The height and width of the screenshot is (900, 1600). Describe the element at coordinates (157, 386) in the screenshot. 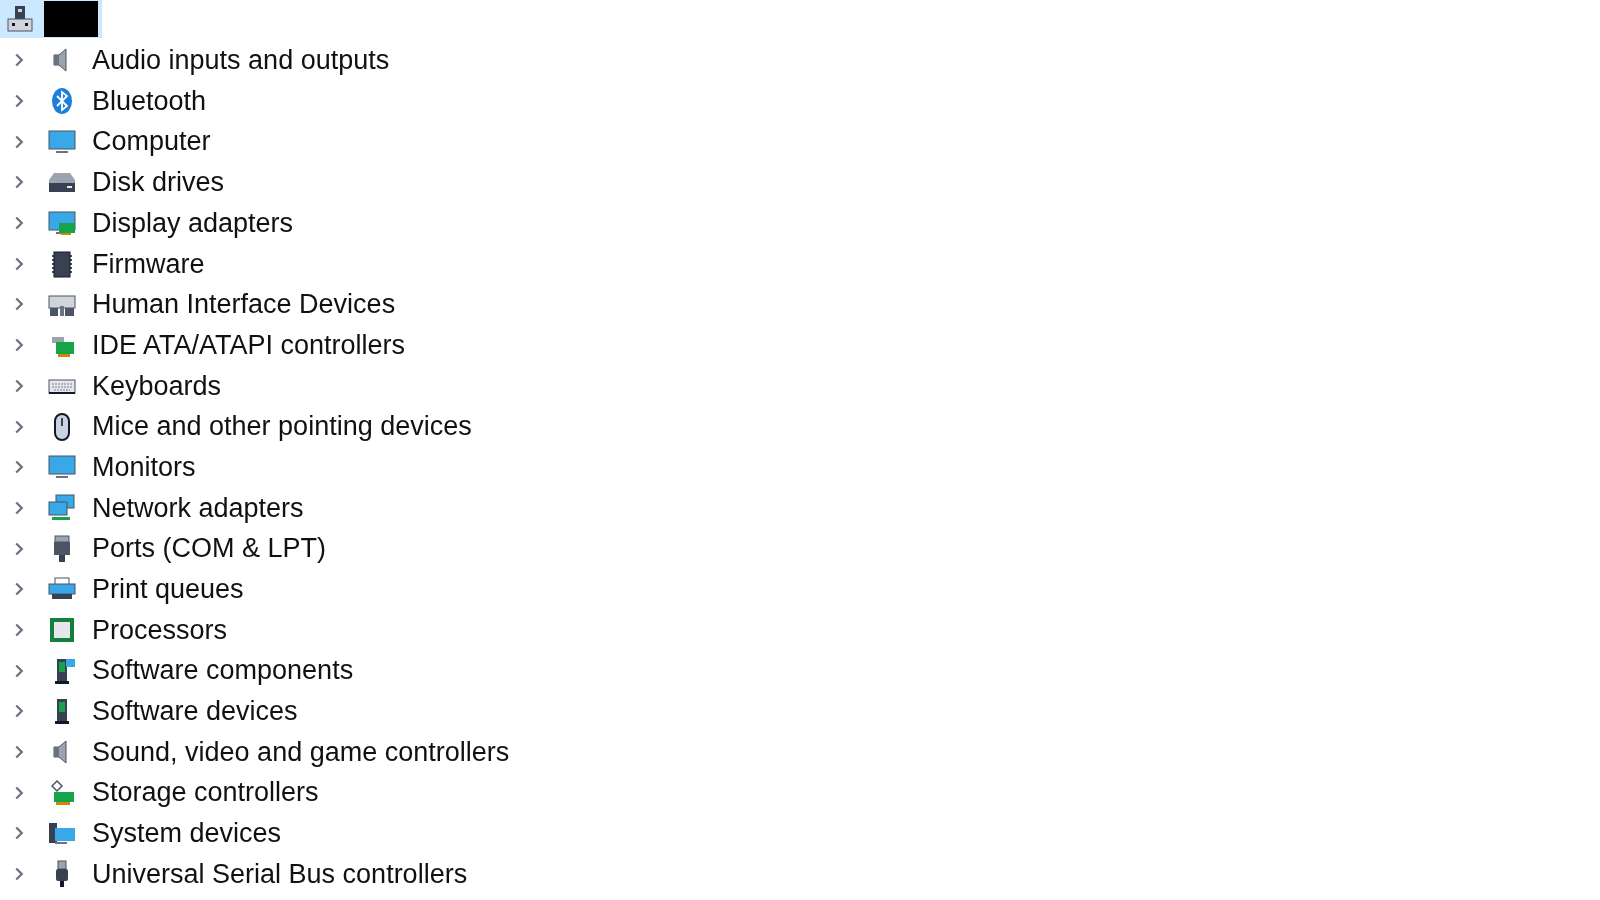

I see `item-label: Keyboards` at that location.